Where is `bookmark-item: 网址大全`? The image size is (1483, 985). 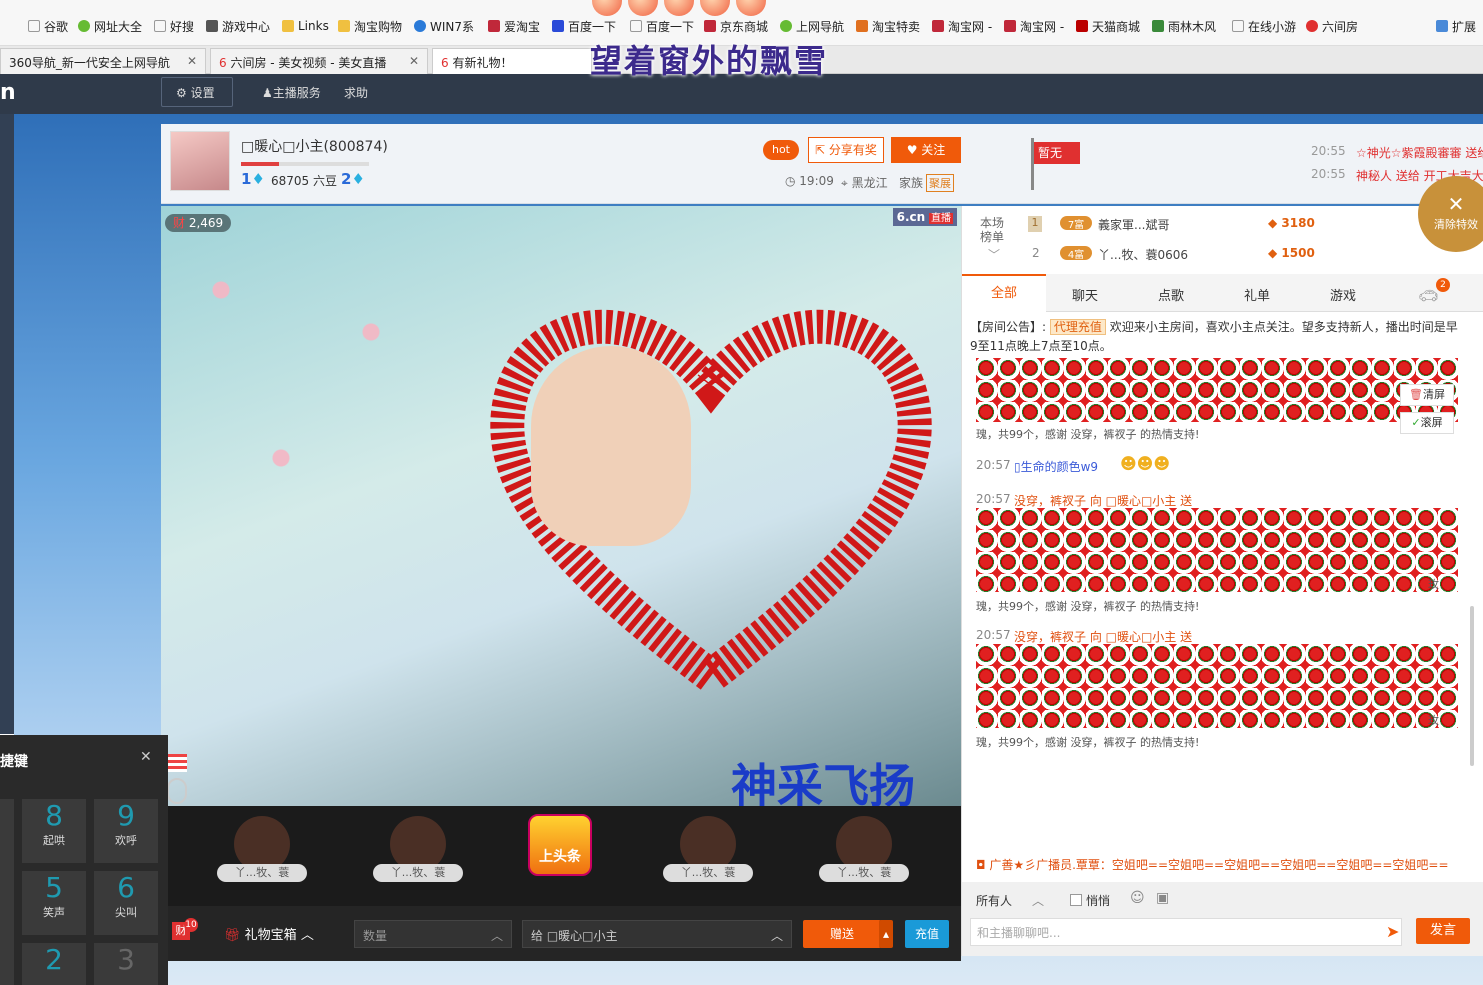 bookmark-item: 网址大全 is located at coordinates (110, 26).